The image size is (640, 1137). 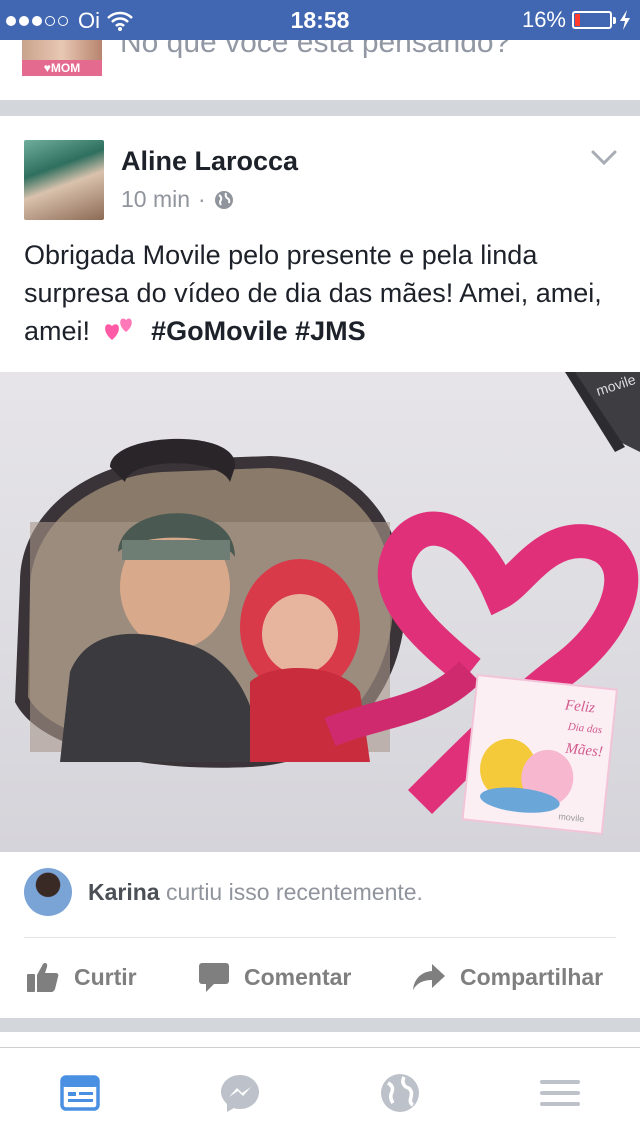 I want to click on post-author: Aline Larocca, so click(x=209, y=161).